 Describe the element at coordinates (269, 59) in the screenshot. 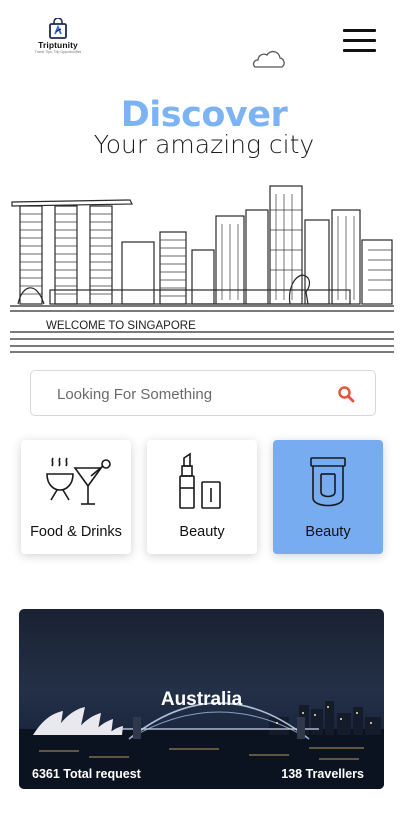

I see `cloud-icon` at that location.